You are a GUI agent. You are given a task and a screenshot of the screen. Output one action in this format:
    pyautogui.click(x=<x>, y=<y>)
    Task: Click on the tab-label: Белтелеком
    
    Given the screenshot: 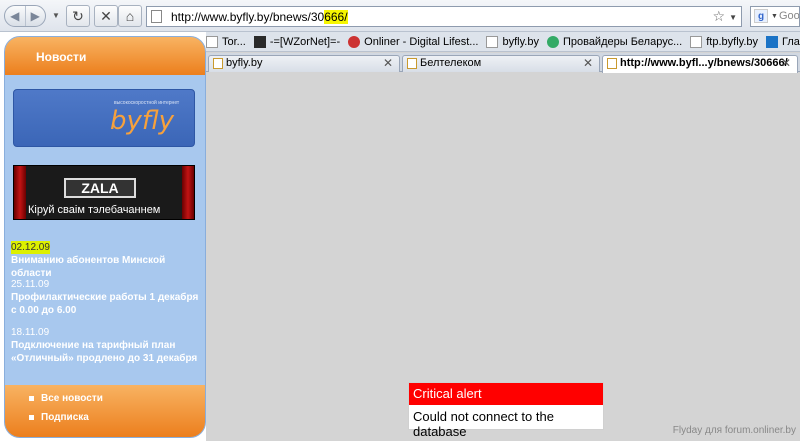 What is the action you would take?
    pyautogui.click(x=451, y=63)
    